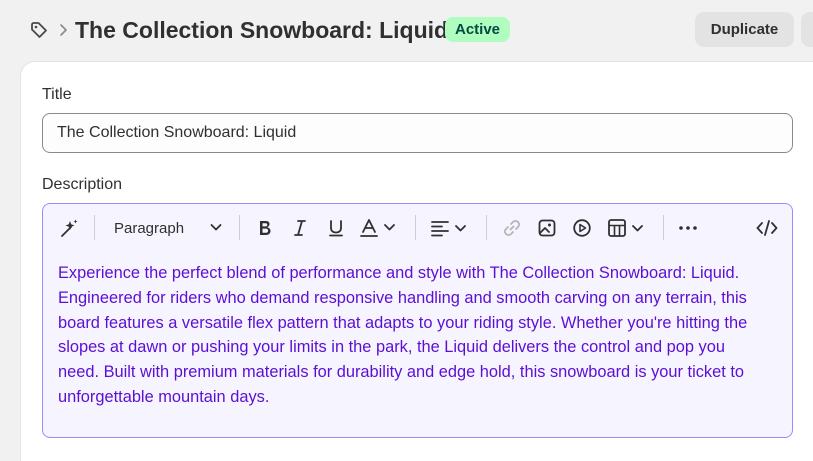 This screenshot has height=461, width=813. I want to click on code-icon, so click(767, 228).